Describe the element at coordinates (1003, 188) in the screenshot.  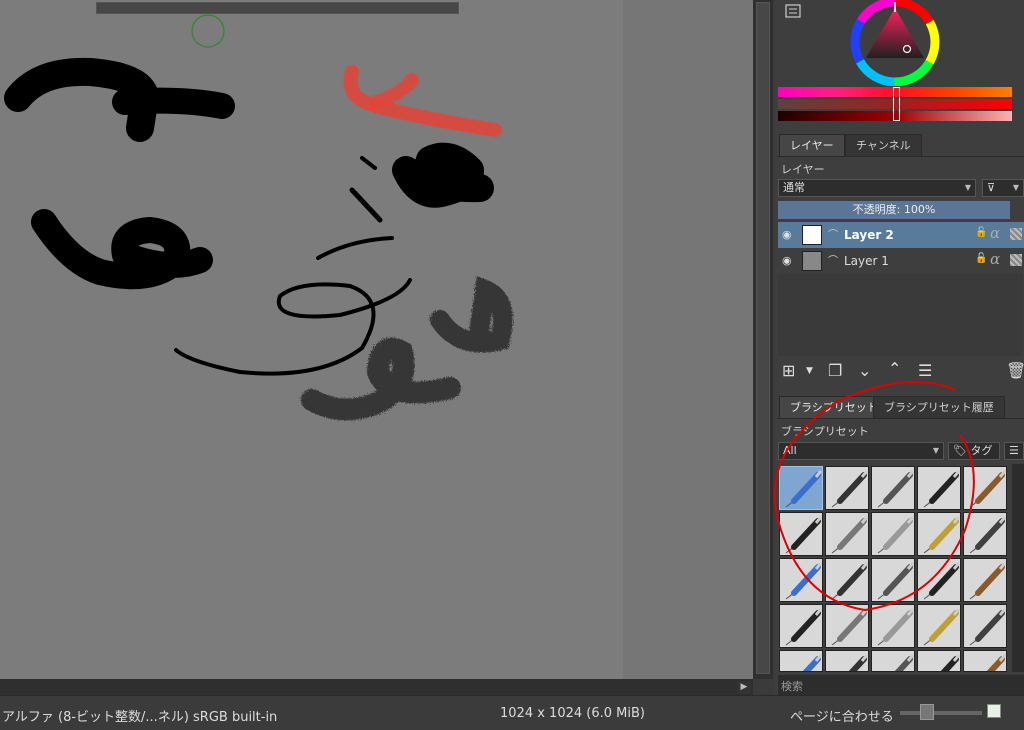
I see `layer-filter-button: ⊽ ▼` at that location.